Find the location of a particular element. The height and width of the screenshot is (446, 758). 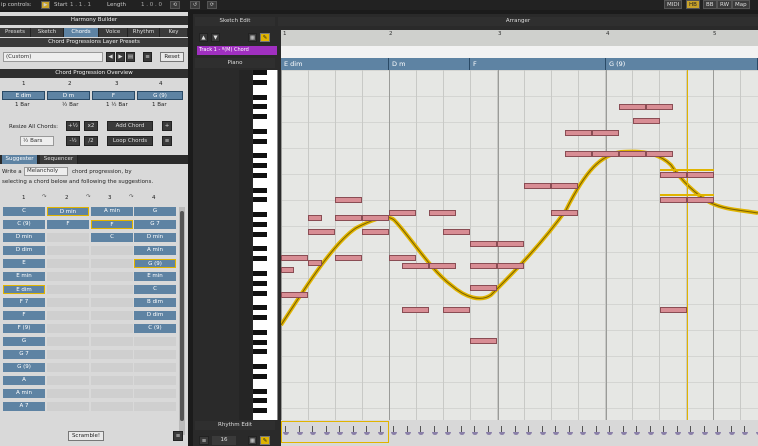

length-value: 1 . 0 . 0 is located at coordinates (151, 5).